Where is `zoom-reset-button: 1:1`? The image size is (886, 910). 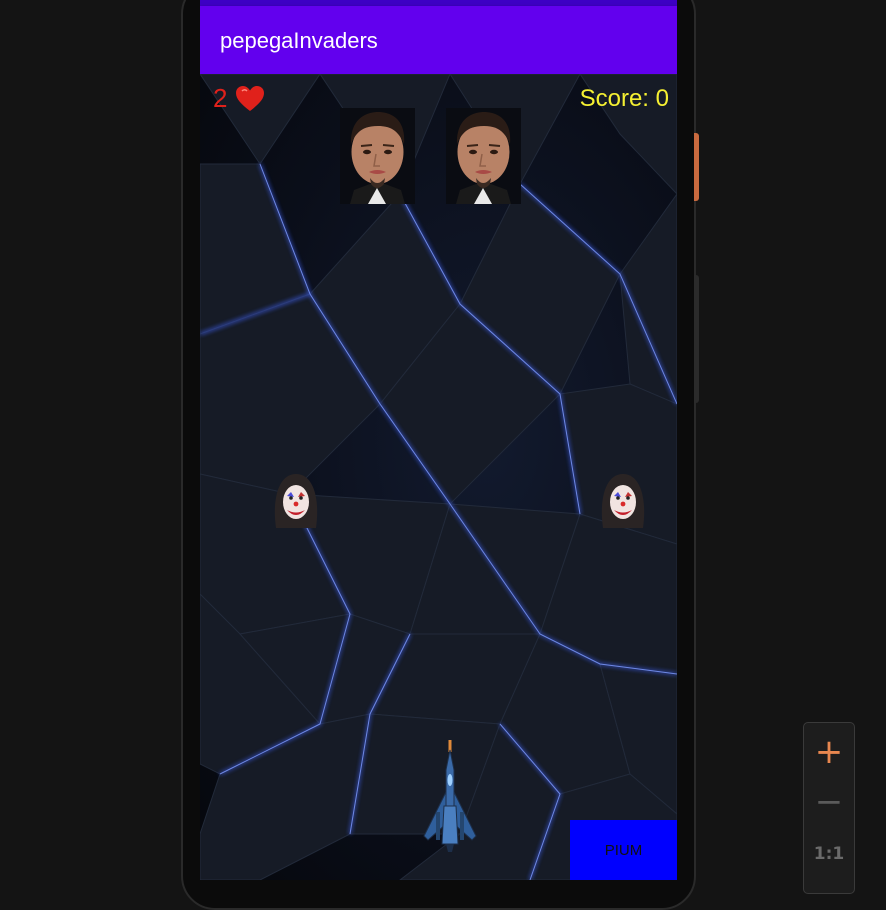
zoom-reset-button: 1:1 is located at coordinates (829, 854).